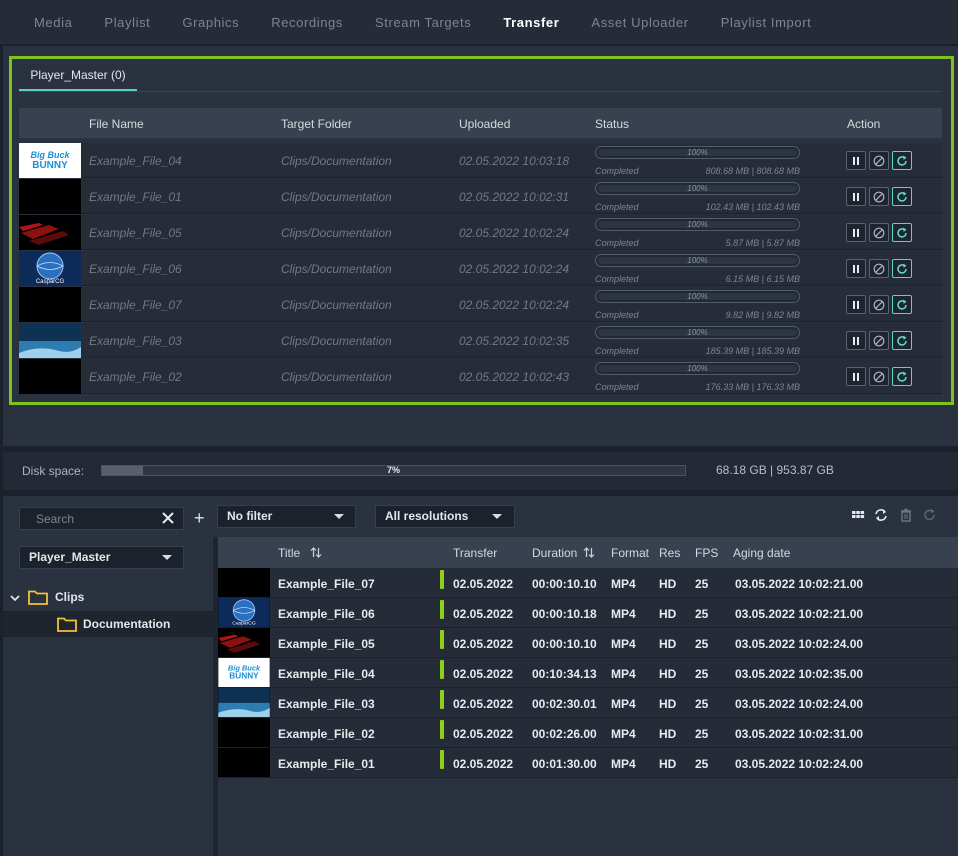 Image resolution: width=958 pixels, height=856 pixels. I want to click on duration: 00:02:26.00, so click(564, 734).